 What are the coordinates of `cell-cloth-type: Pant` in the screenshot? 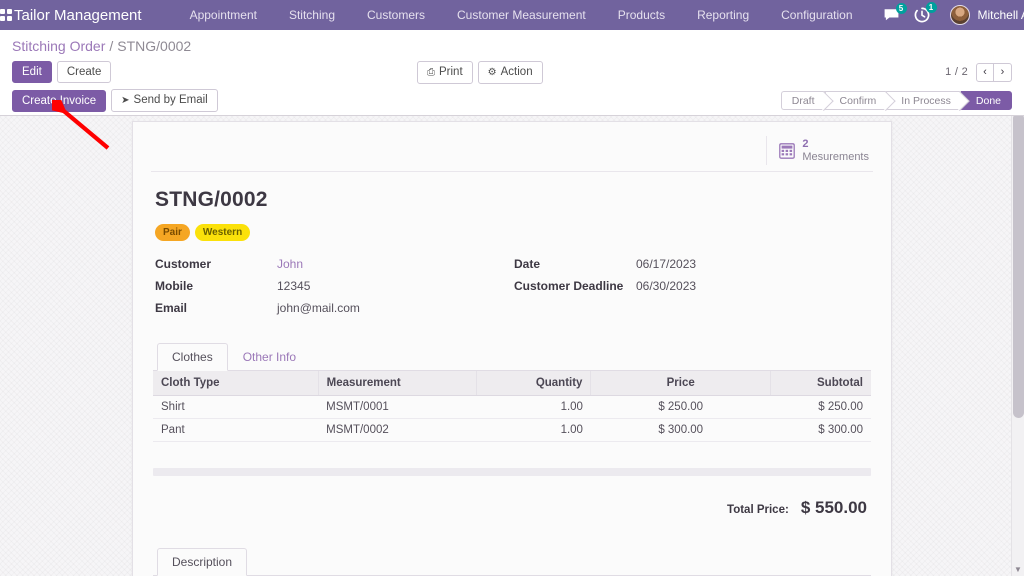 It's located at (236, 430).